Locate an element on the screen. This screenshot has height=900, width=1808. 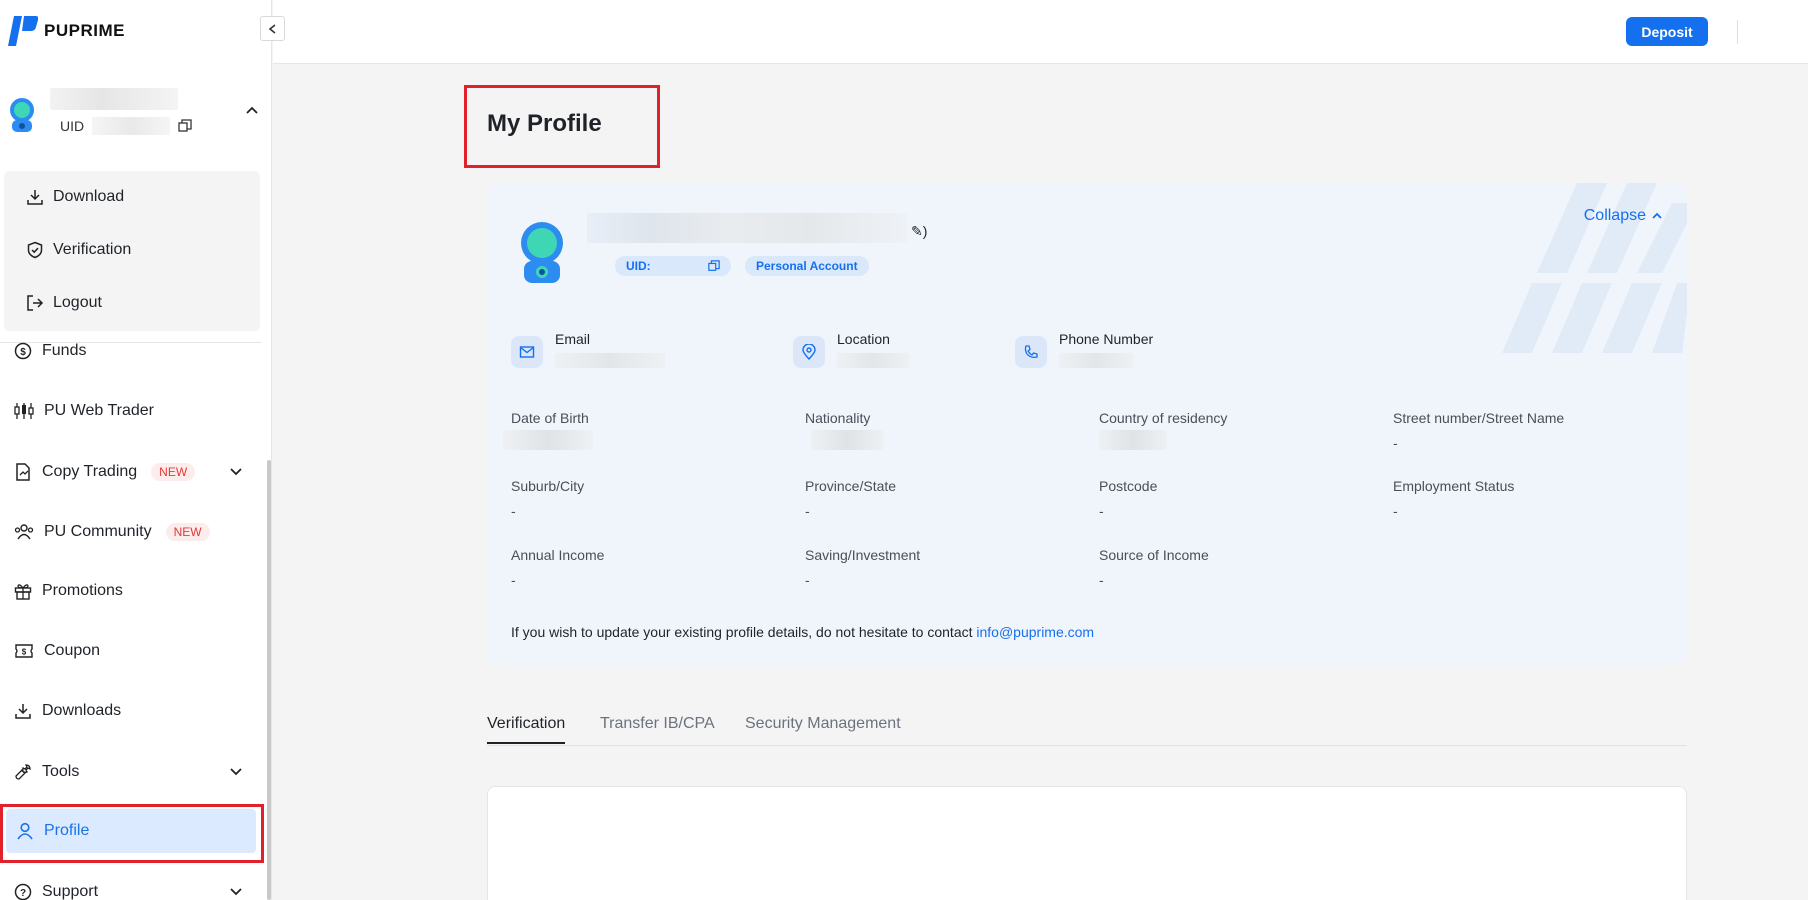
sidebar-item-coupon: $ Coupon is located at coordinates (129, 651).